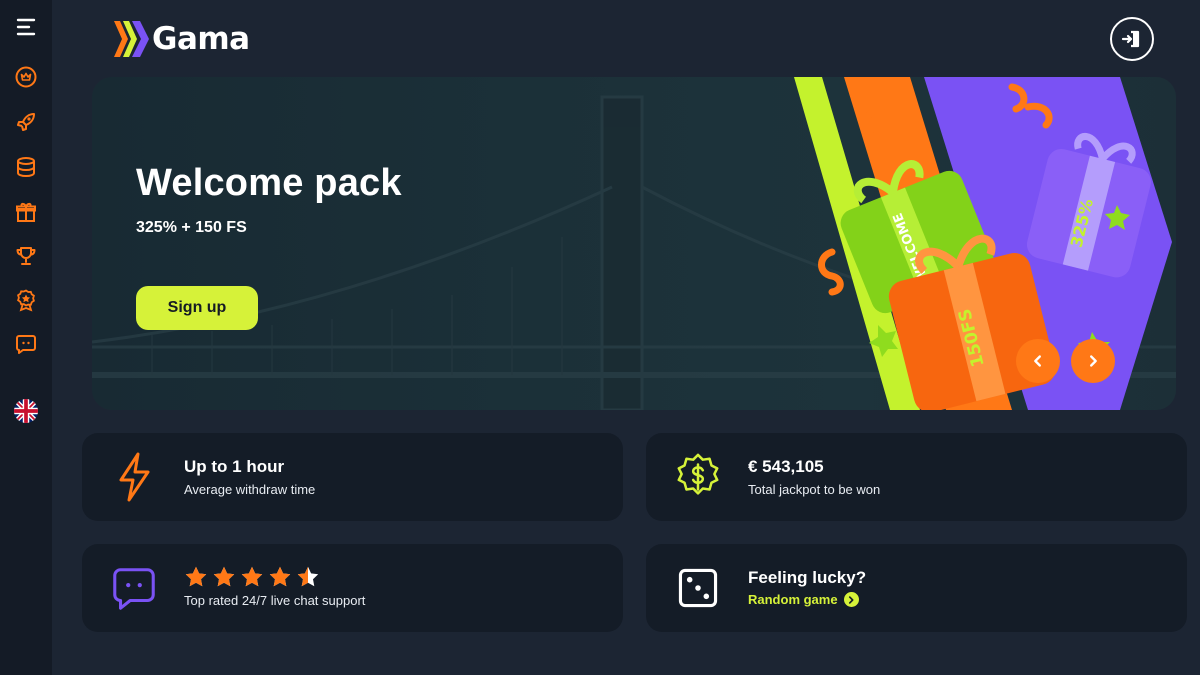 Image resolution: width=1200 pixels, height=675 pixels. I want to click on rating-stars, so click(252, 577).